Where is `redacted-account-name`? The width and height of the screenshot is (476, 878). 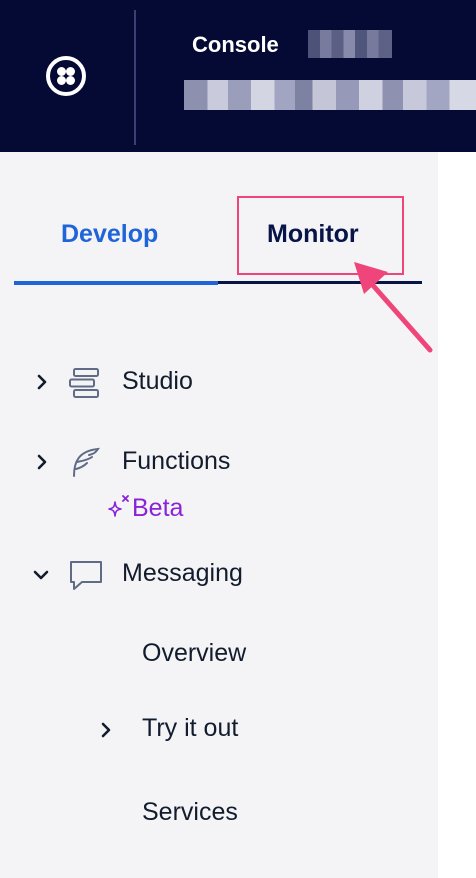
redacted-account-name is located at coordinates (350, 44).